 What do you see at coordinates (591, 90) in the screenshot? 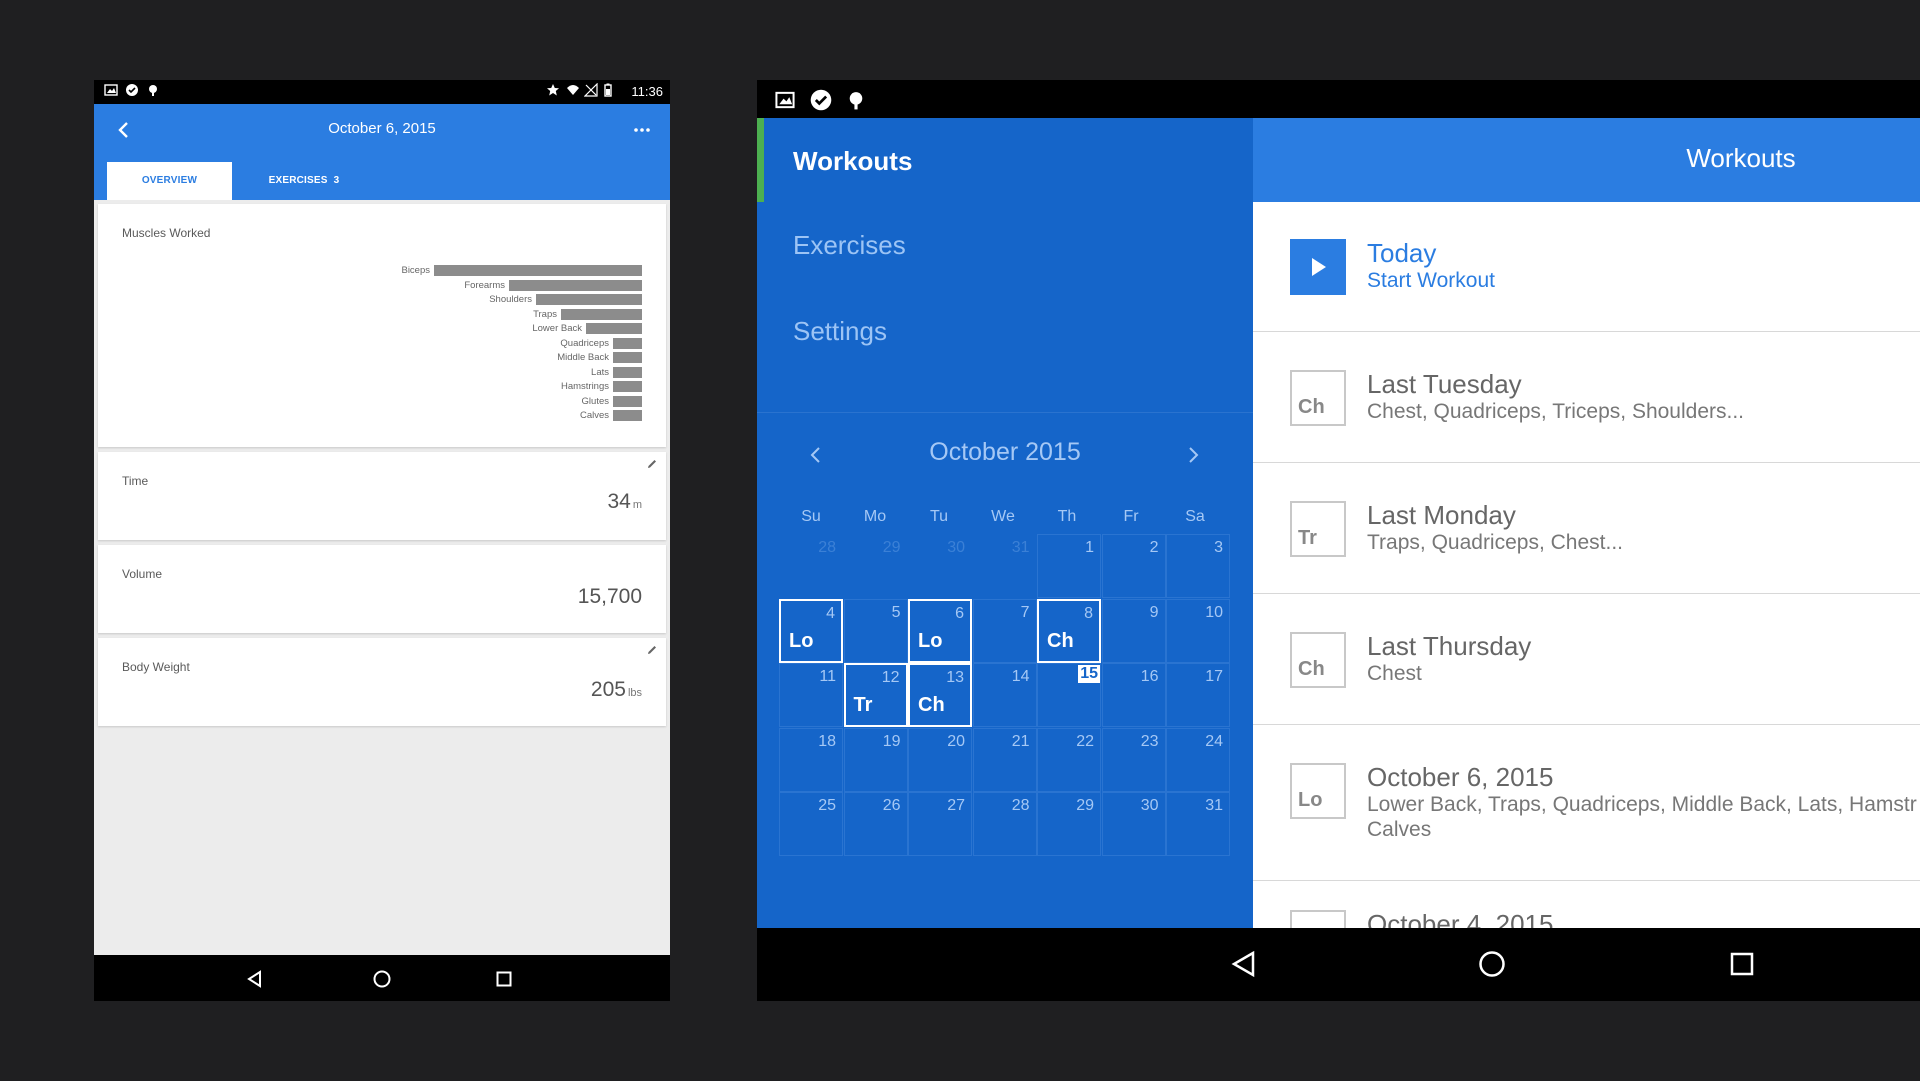
I see `no-signal-icon` at bounding box center [591, 90].